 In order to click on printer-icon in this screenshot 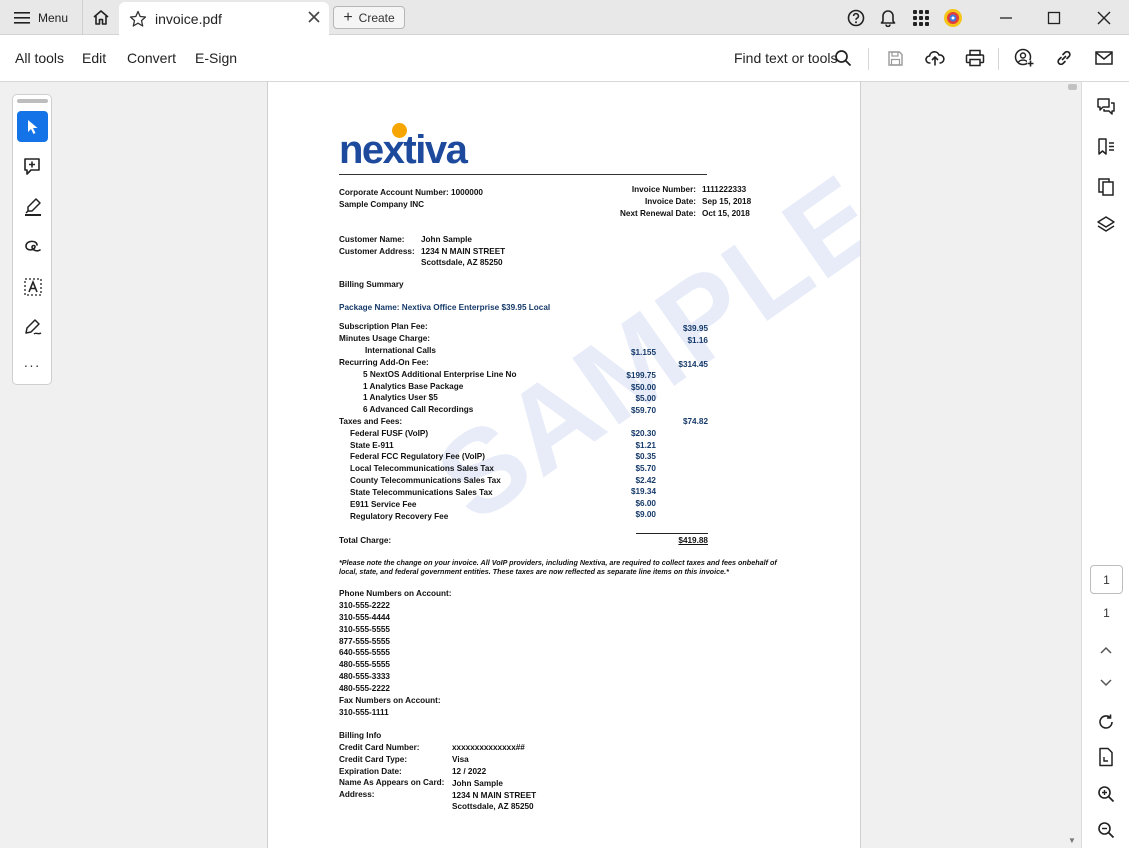, I will do `click(975, 58)`.